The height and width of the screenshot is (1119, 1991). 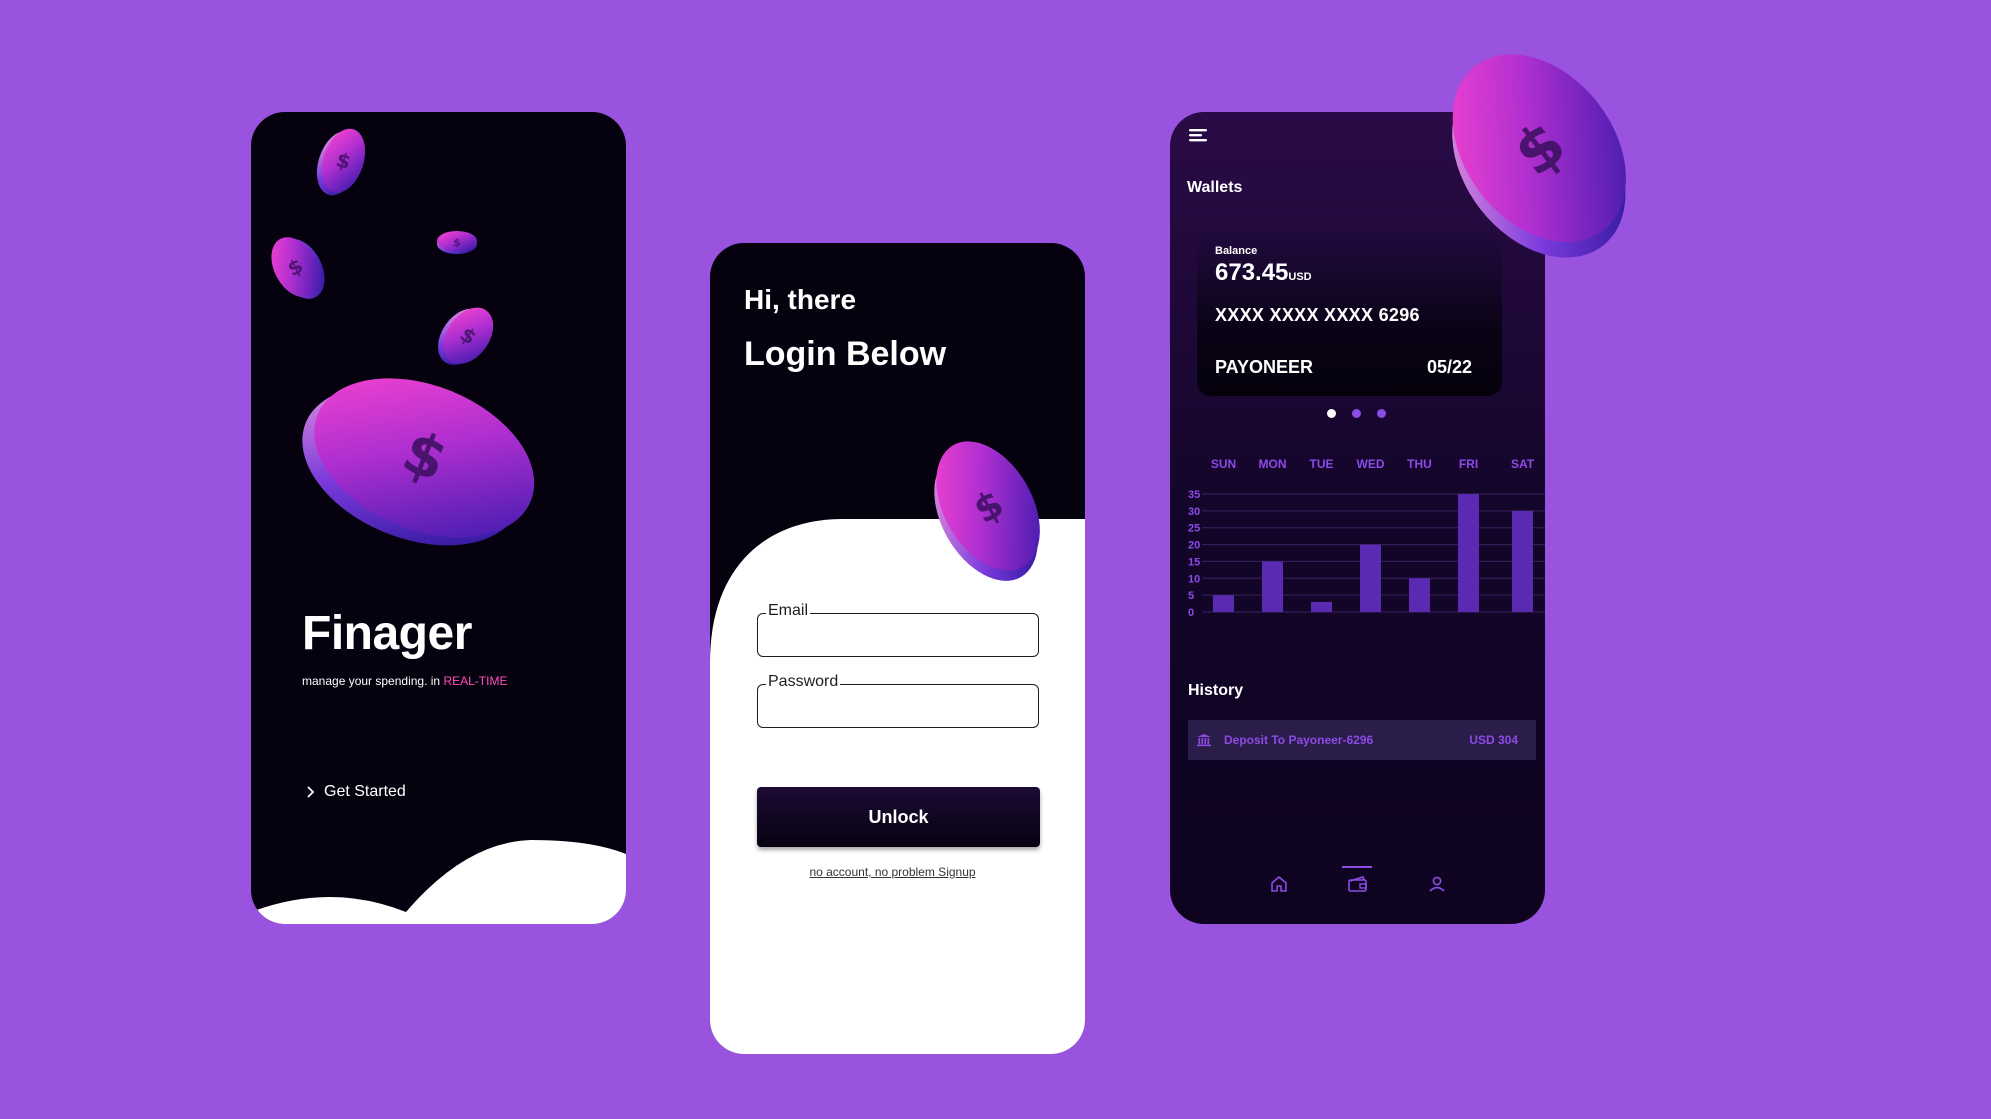 I want to click on app-title: Finager, so click(x=387, y=633).